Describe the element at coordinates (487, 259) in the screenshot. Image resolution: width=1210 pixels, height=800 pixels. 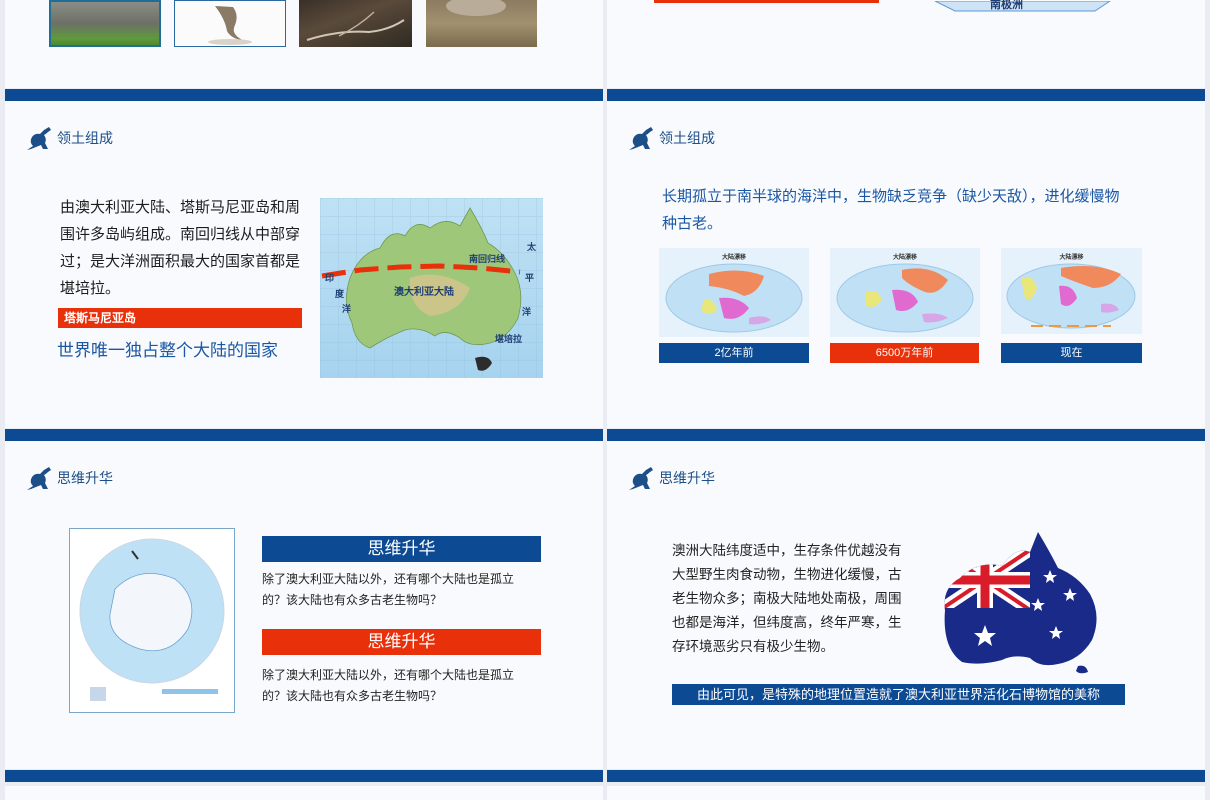
I see `tropic-label: 南回归线` at that location.